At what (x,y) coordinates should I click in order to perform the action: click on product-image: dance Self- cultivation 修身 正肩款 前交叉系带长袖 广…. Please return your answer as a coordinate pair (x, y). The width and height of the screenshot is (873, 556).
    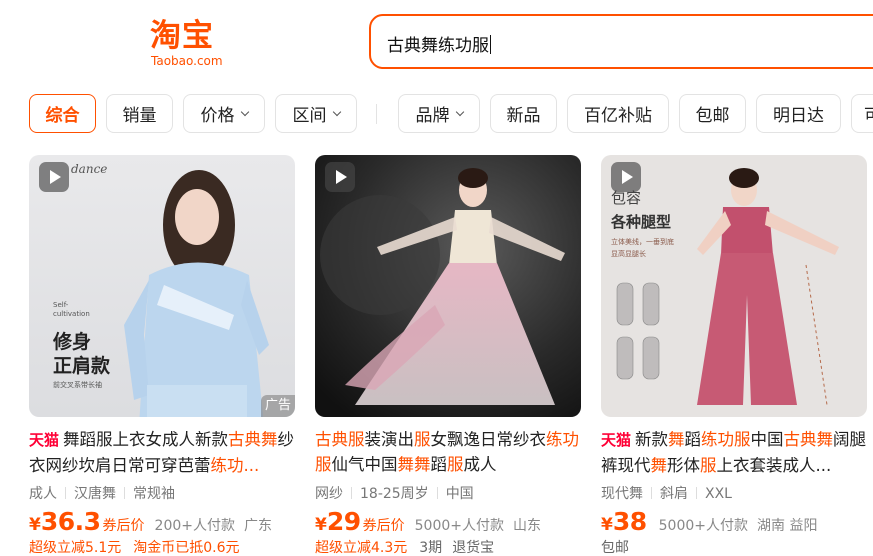
    Looking at the image, I should click on (162, 286).